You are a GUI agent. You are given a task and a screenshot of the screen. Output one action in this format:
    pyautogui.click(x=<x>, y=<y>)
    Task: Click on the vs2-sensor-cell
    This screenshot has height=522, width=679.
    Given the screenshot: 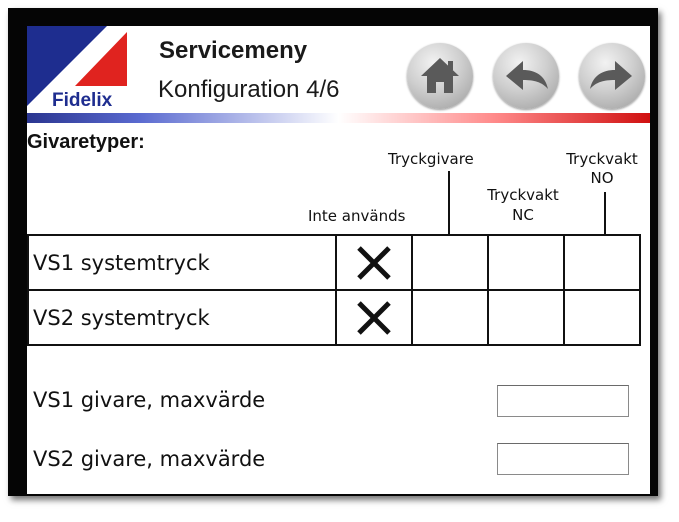 What is the action you would take?
    pyautogui.click(x=450, y=317)
    